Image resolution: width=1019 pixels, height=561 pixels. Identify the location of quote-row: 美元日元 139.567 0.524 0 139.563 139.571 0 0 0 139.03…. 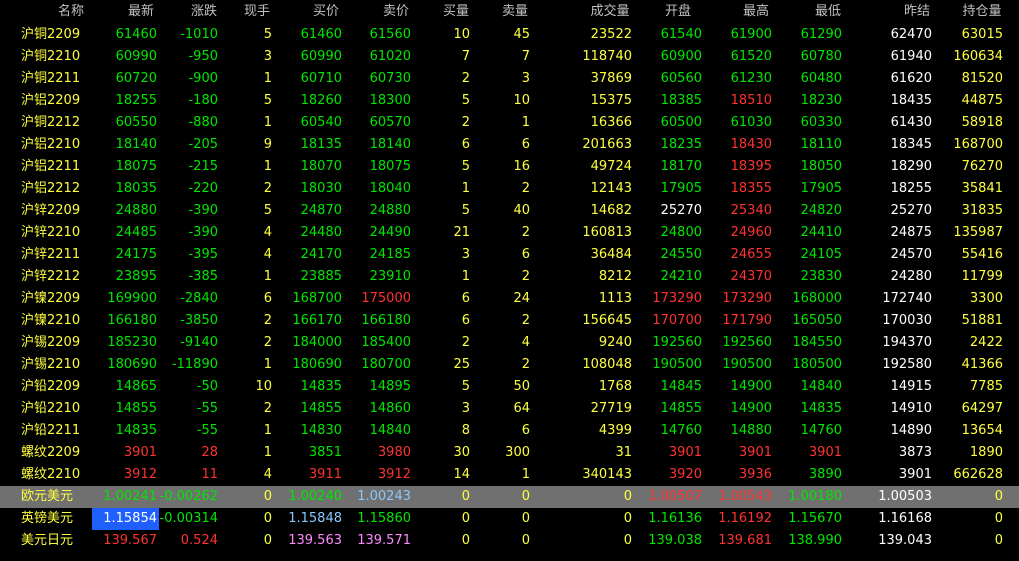
(509, 541).